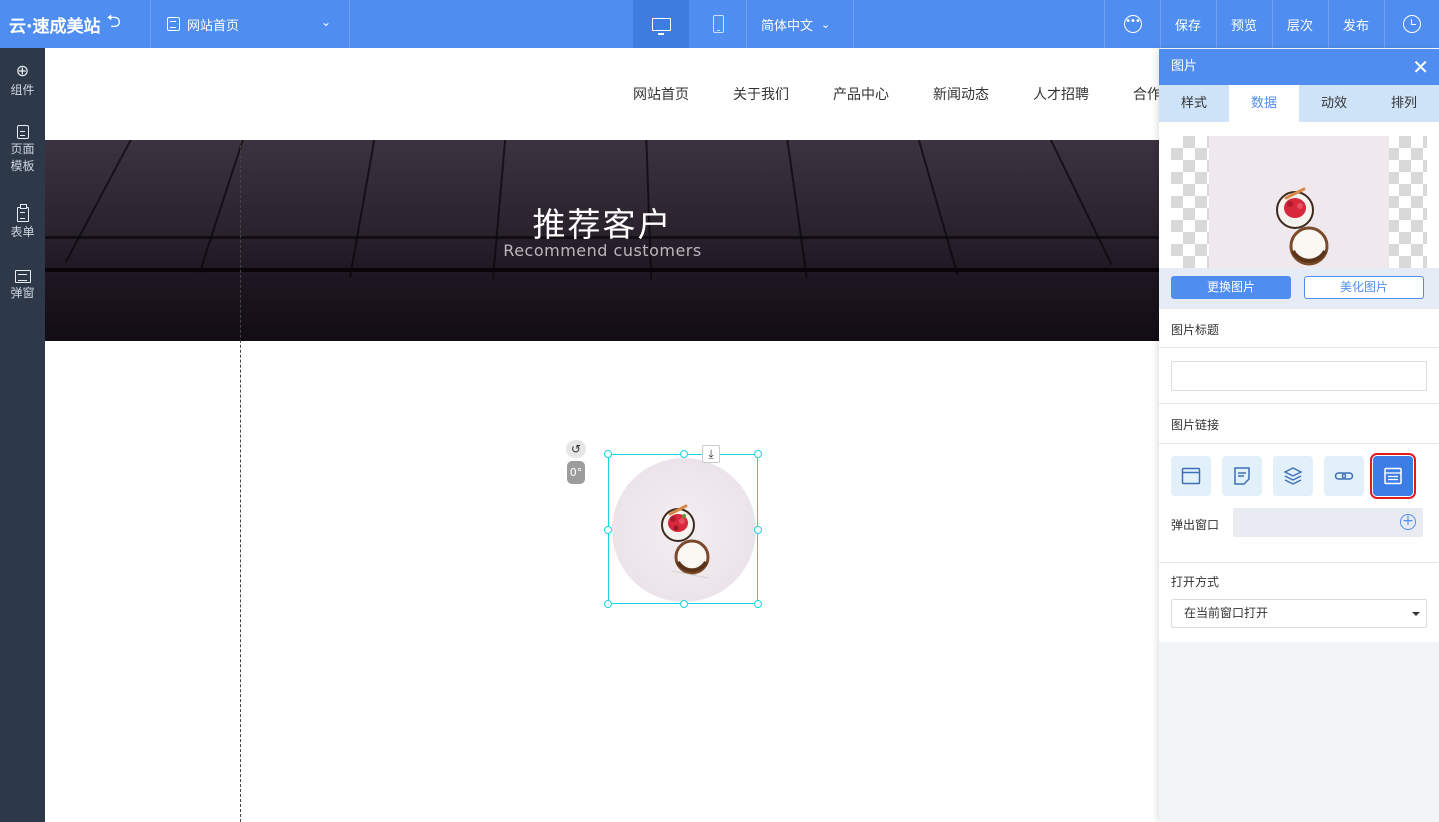 The height and width of the screenshot is (822, 1439). What do you see at coordinates (1299, 376) in the screenshot?
I see `image-title-input` at bounding box center [1299, 376].